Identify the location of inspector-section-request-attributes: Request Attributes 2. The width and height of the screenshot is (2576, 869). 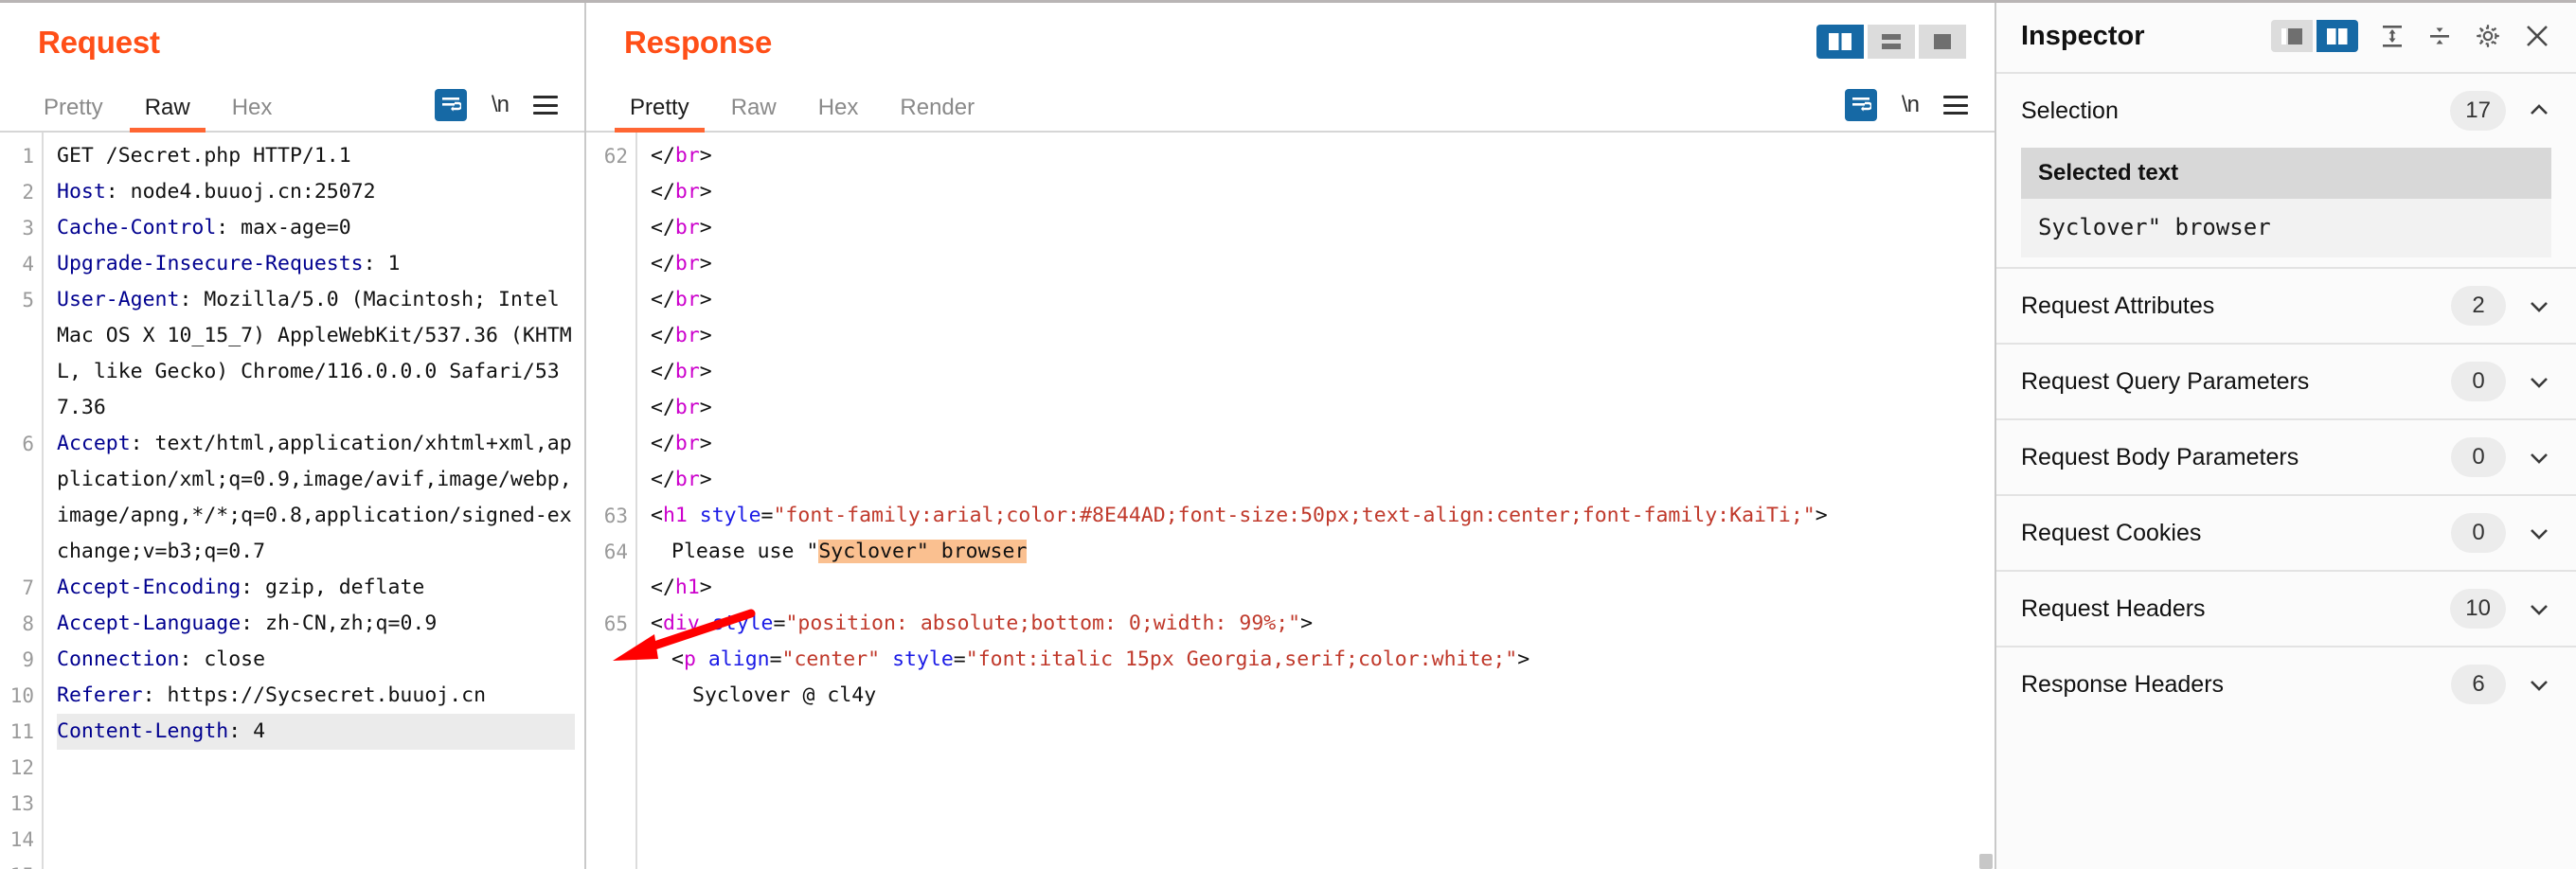
(2286, 305).